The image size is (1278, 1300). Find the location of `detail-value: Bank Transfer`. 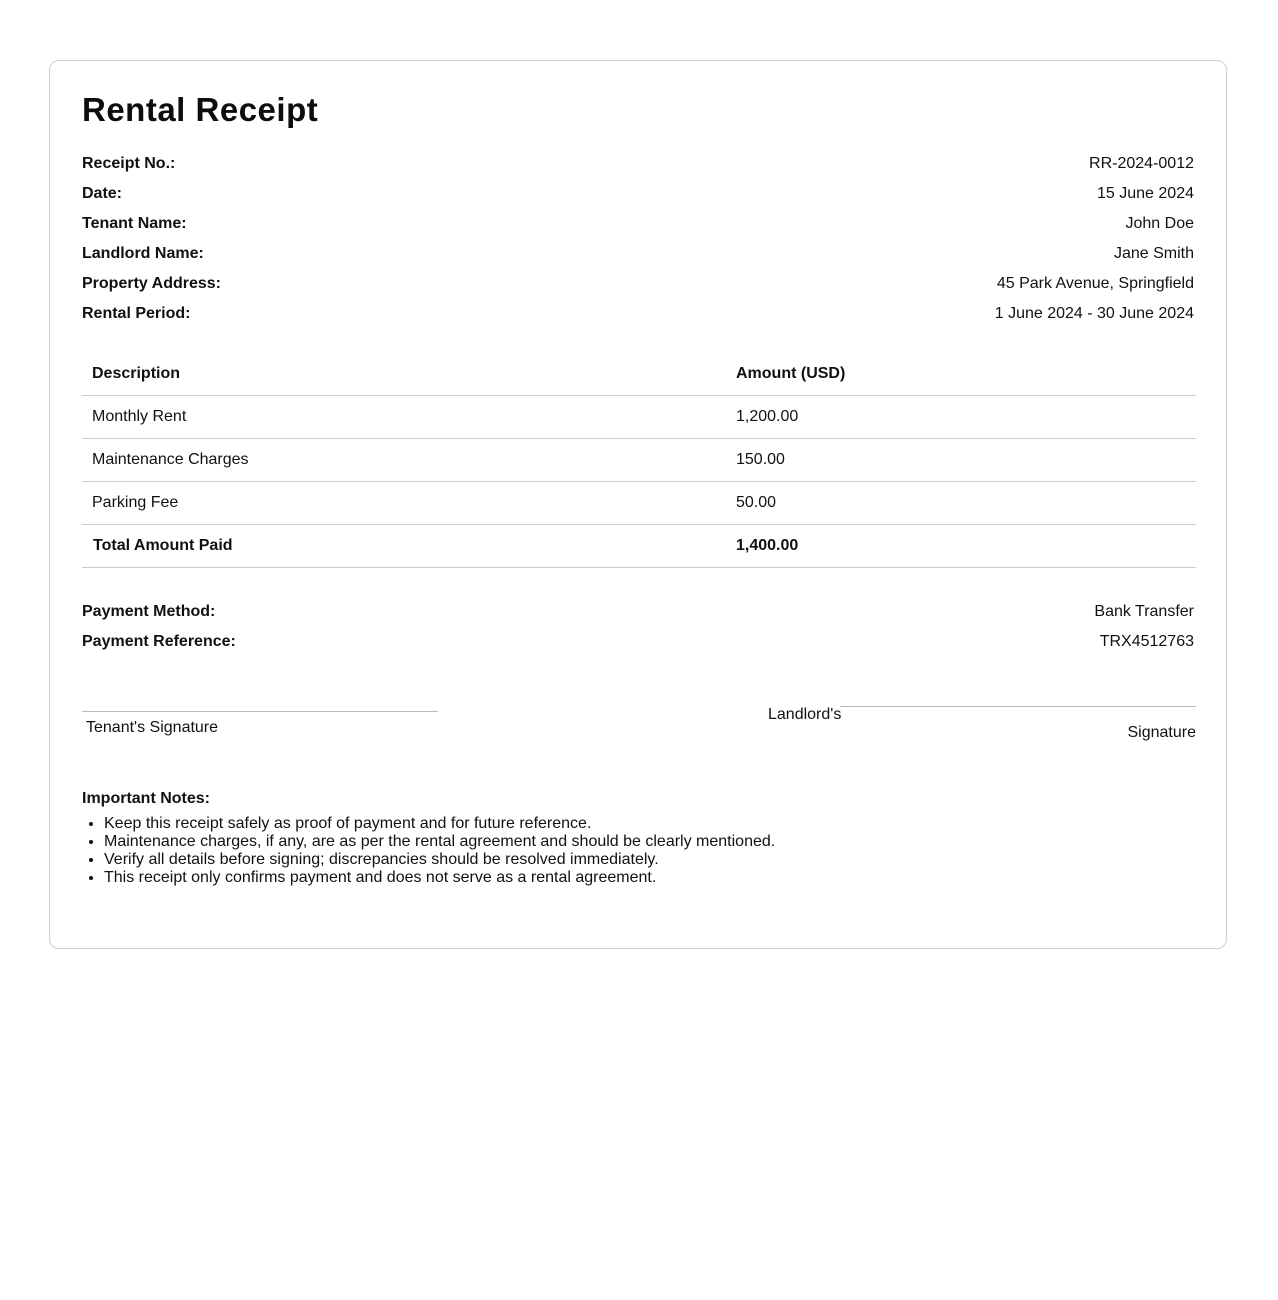

detail-value: Bank Transfer is located at coordinates (1144, 611).